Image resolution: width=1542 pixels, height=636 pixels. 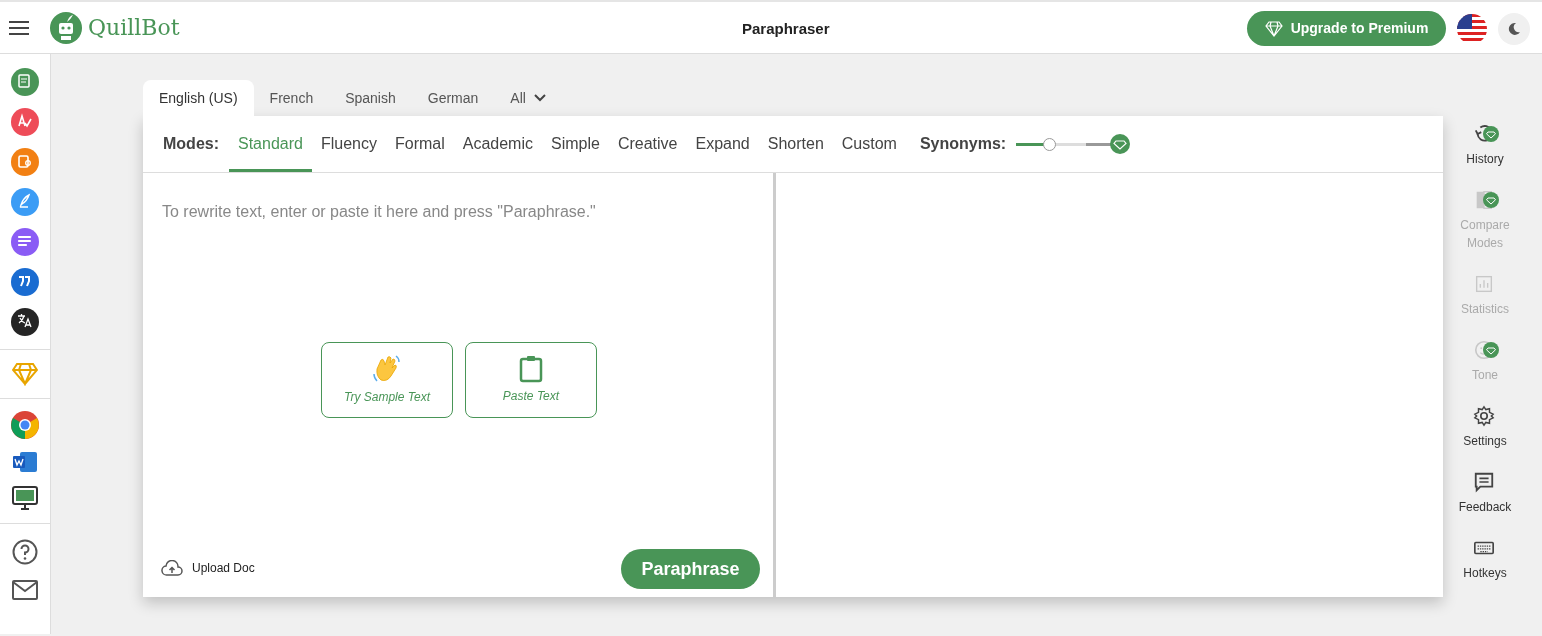 I want to click on waving-hand-icon, so click(x=387, y=369).